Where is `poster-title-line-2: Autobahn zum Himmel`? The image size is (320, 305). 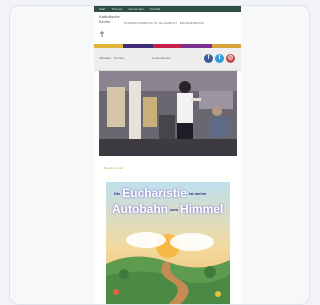
poster-title-line-2: Autobahn zum Himmel is located at coordinates (167, 209).